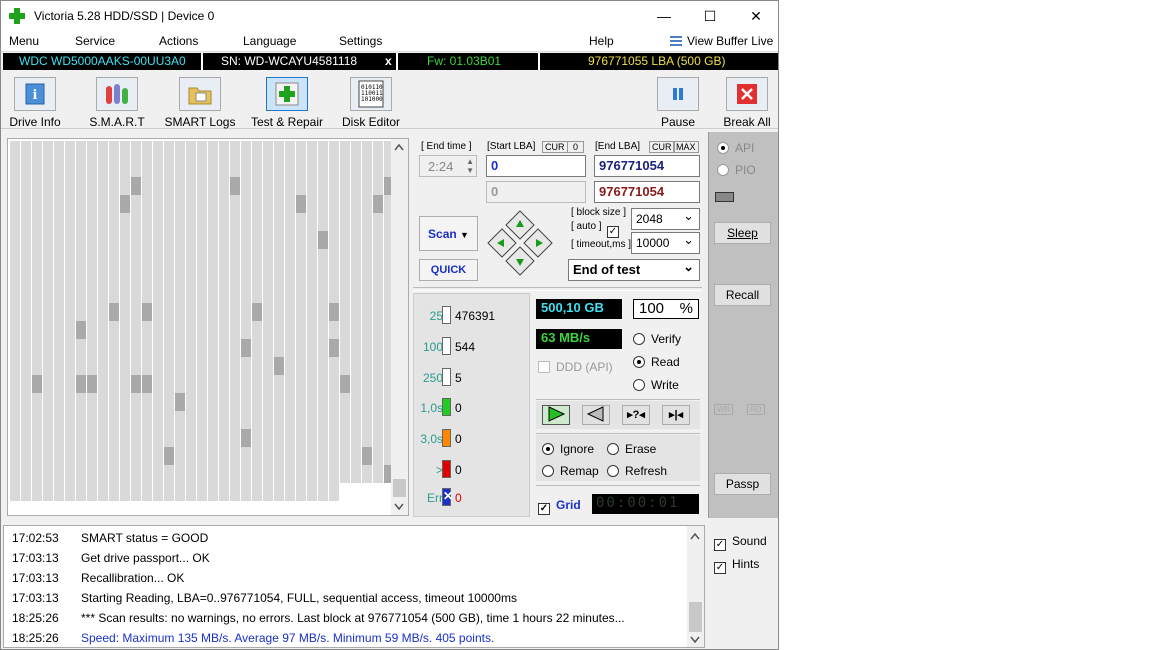 The width and height of the screenshot is (1152, 650). What do you see at coordinates (755, 16) in the screenshot?
I see `close-button: ✕` at bounding box center [755, 16].